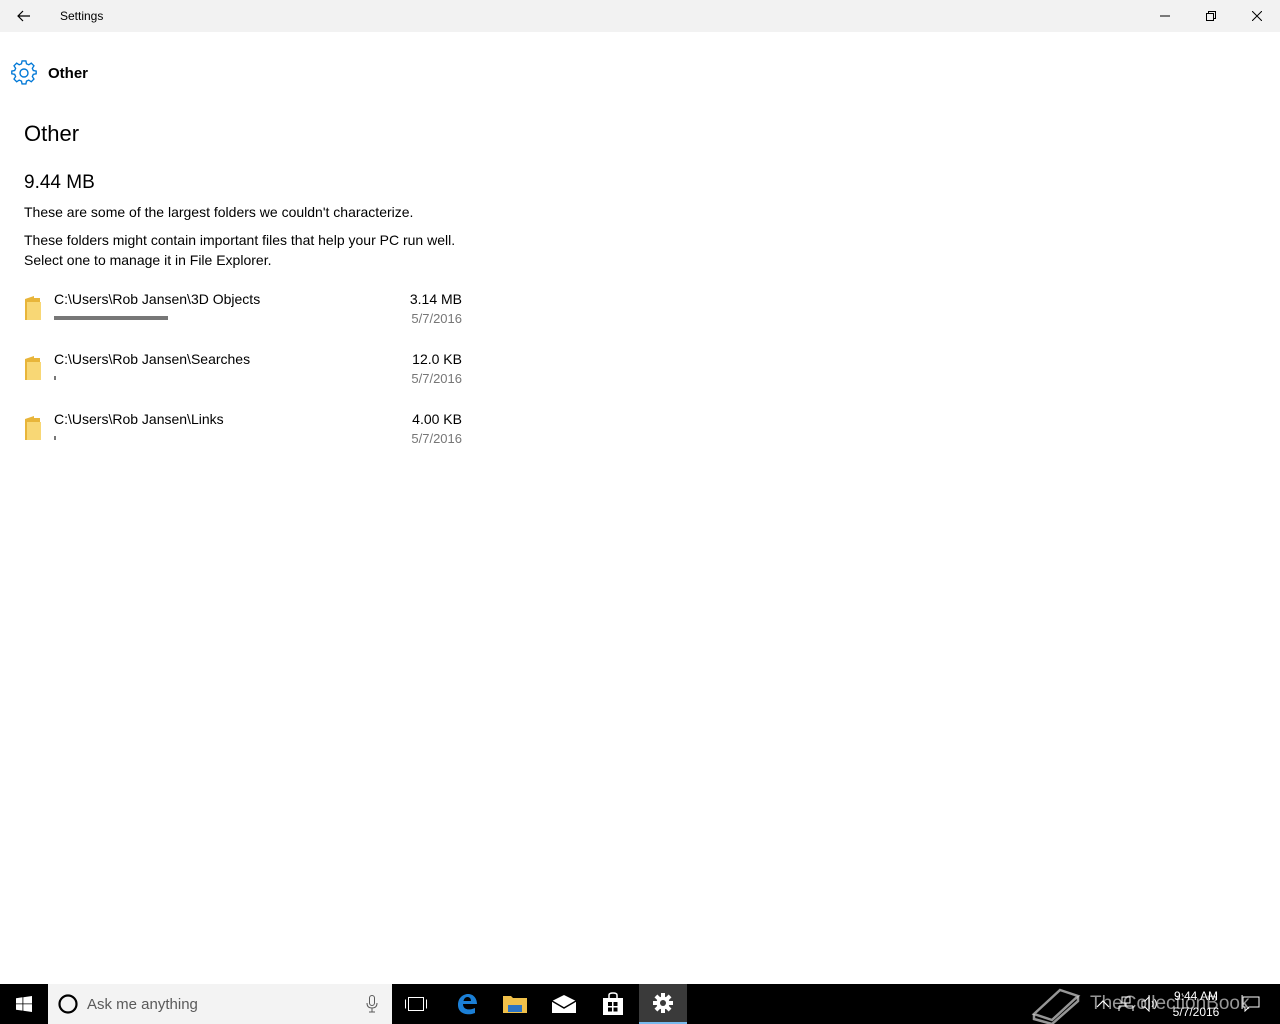 The image size is (1280, 1024). Describe the element at coordinates (142, 1004) in the screenshot. I see `search-placeholder: Ask me anything` at that location.